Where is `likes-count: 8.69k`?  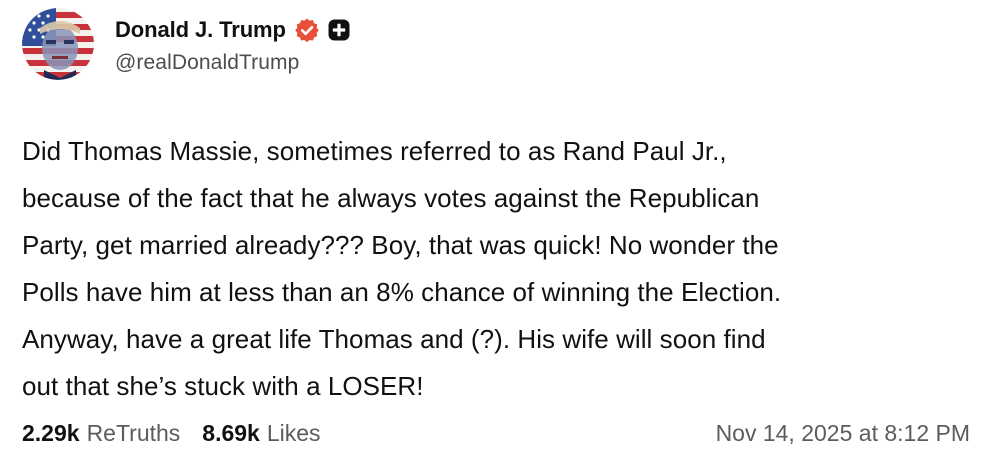 likes-count: 8.69k is located at coordinates (231, 432).